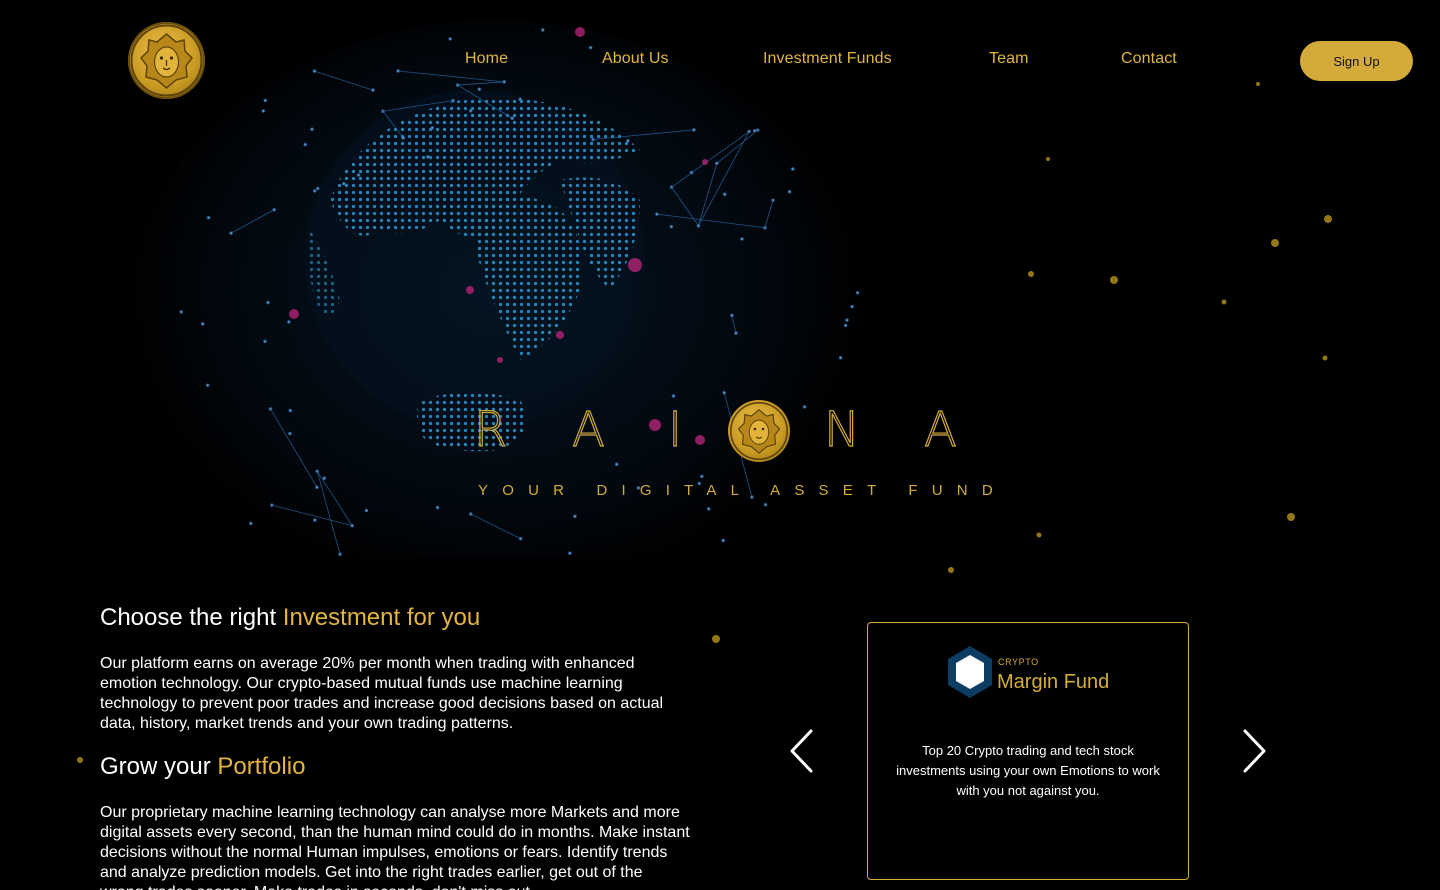 This screenshot has height=890, width=1440. Describe the element at coordinates (1149, 59) in the screenshot. I see `nav-contact: Contact` at that location.